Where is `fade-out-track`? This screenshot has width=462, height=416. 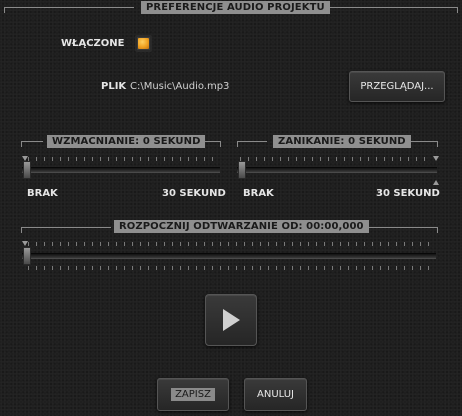
fade-out-track is located at coordinates (337, 170).